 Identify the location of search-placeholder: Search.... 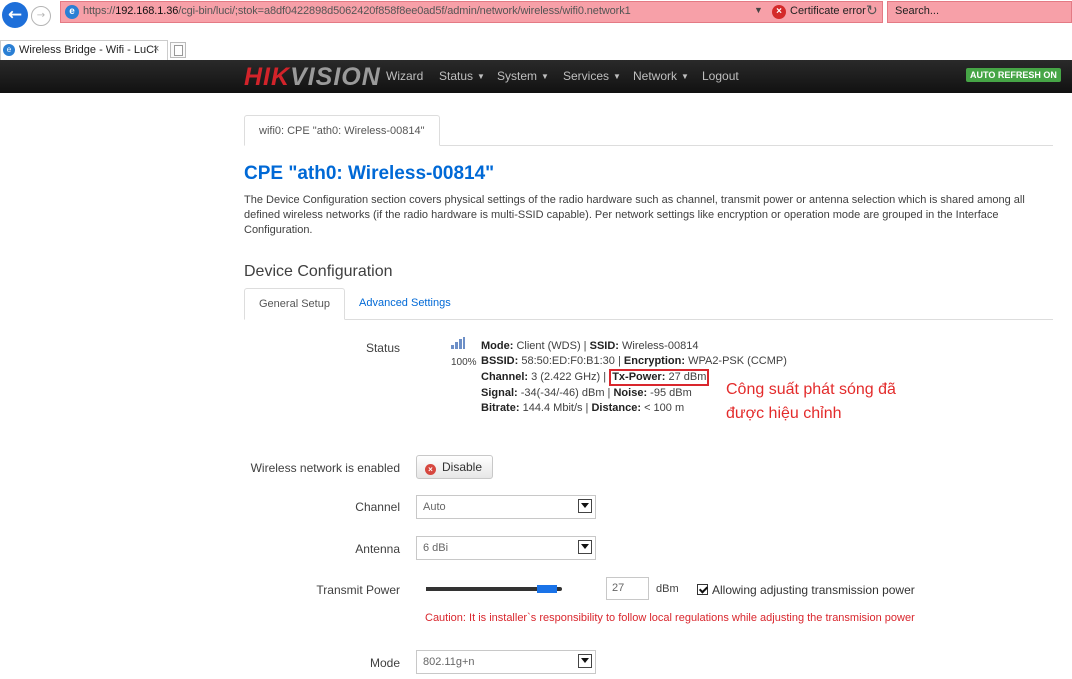
(917, 11).